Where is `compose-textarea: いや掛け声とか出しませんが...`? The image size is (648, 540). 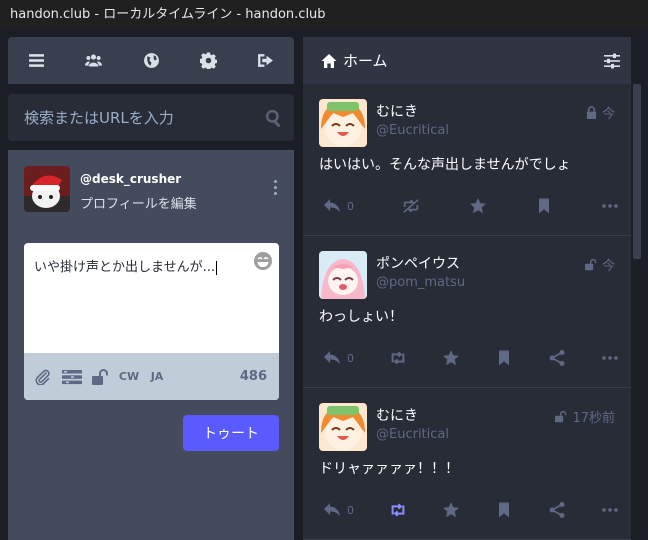 compose-textarea: いや掛け声とか出しませんが... is located at coordinates (139, 265).